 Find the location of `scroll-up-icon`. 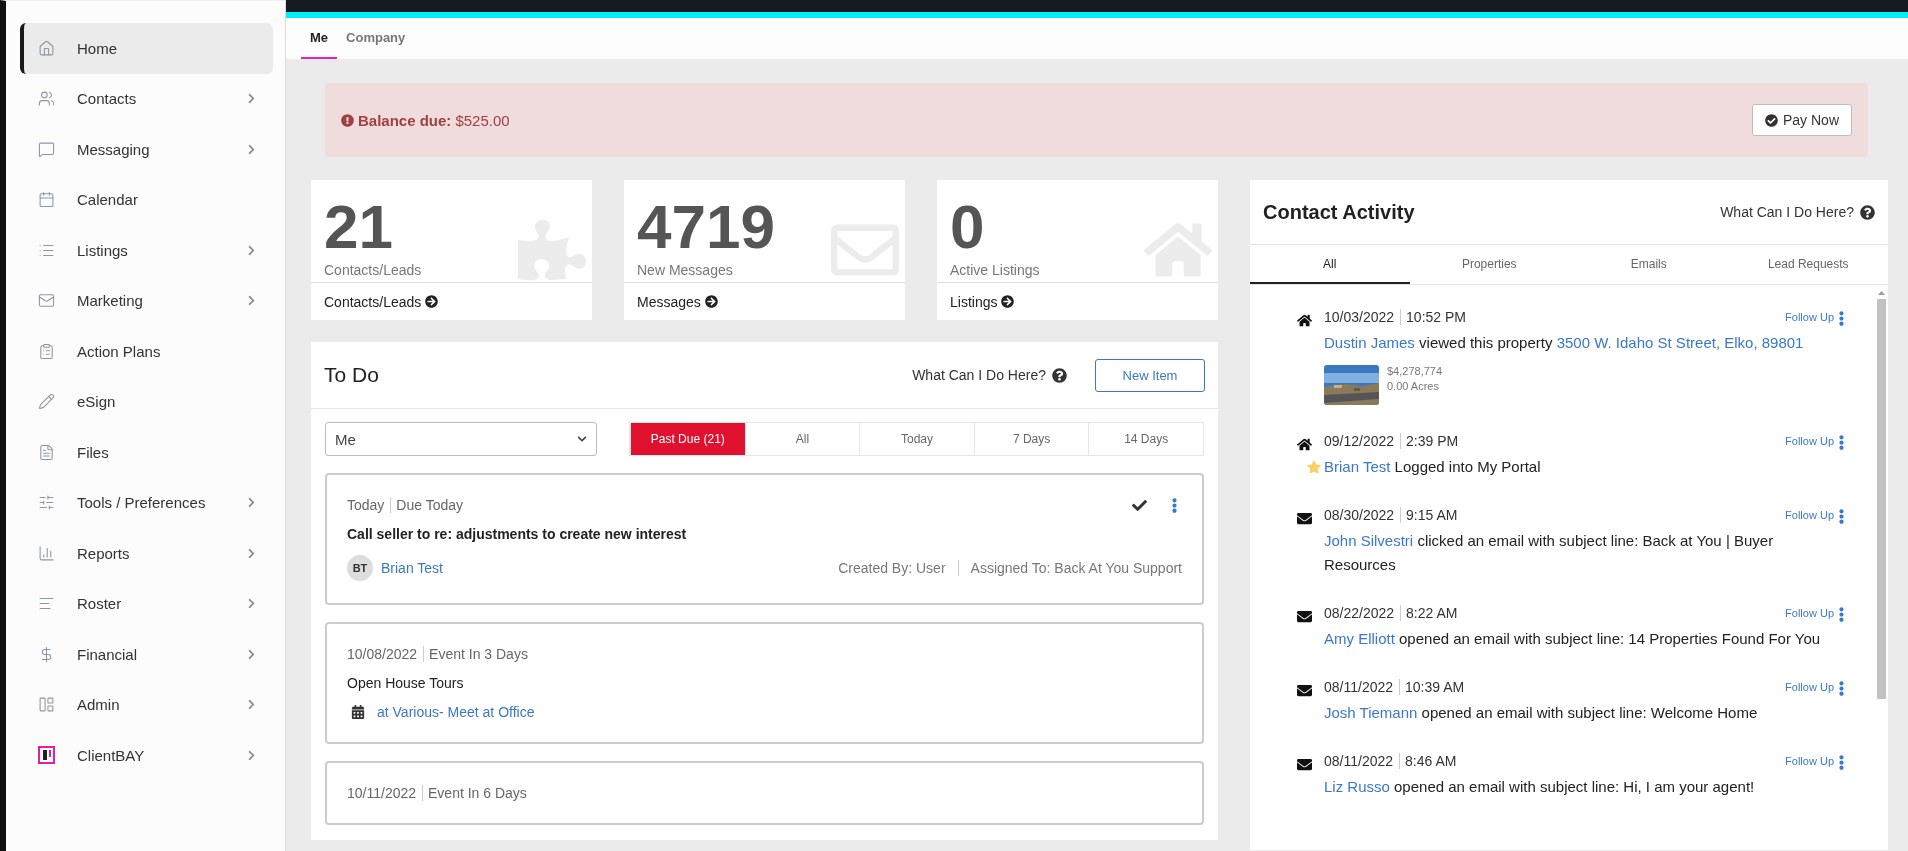

scroll-up-icon is located at coordinates (1881, 293).